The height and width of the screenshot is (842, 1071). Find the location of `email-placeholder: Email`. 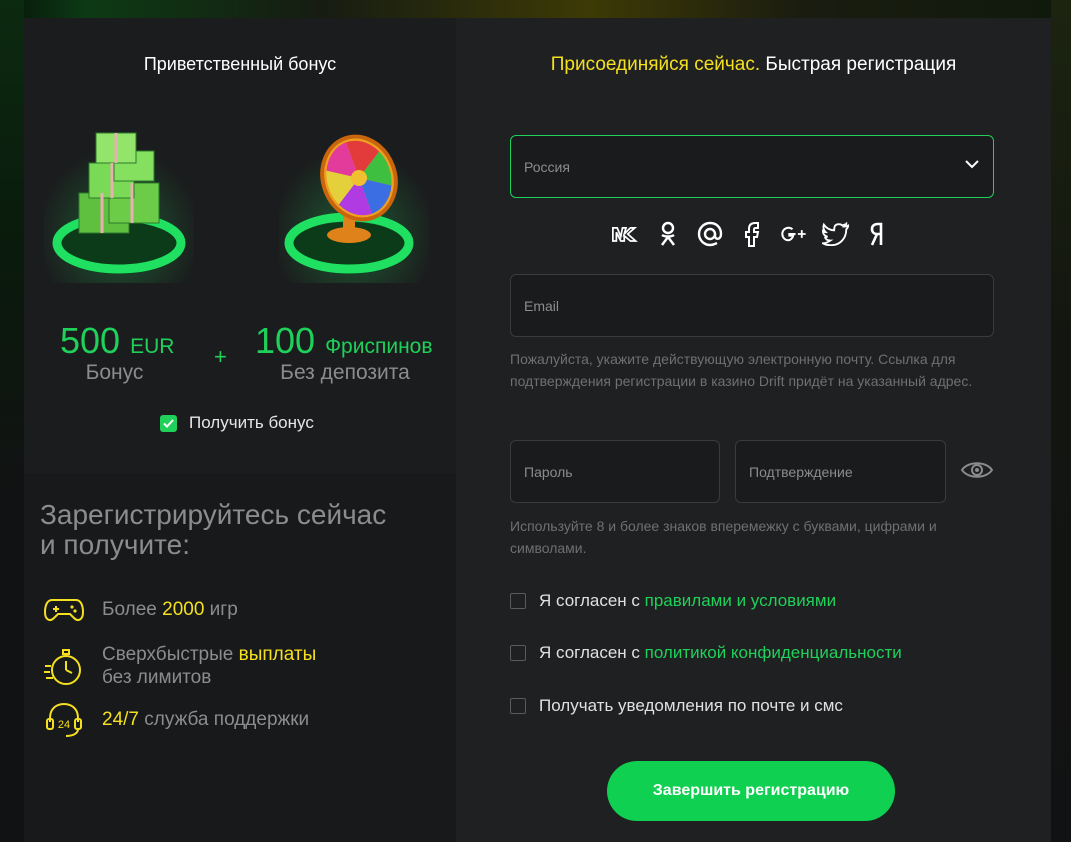

email-placeholder: Email is located at coordinates (542, 305).